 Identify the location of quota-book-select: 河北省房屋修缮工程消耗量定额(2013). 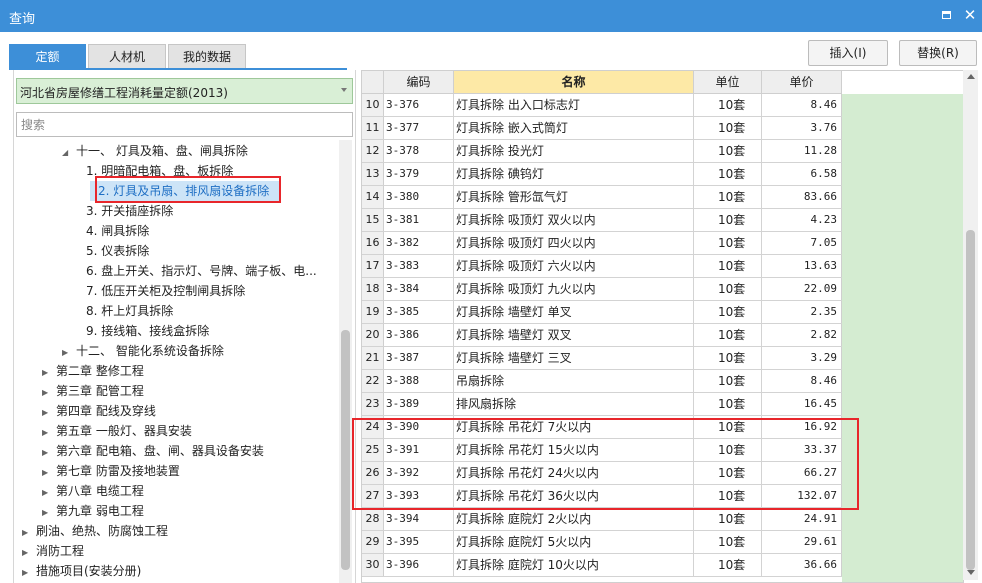
(184, 91).